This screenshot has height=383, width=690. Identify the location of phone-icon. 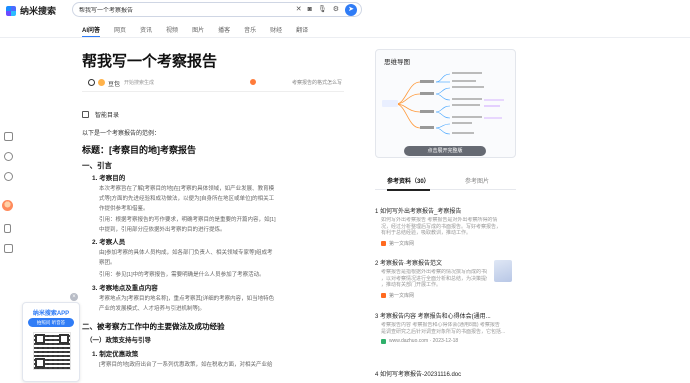
(7, 228).